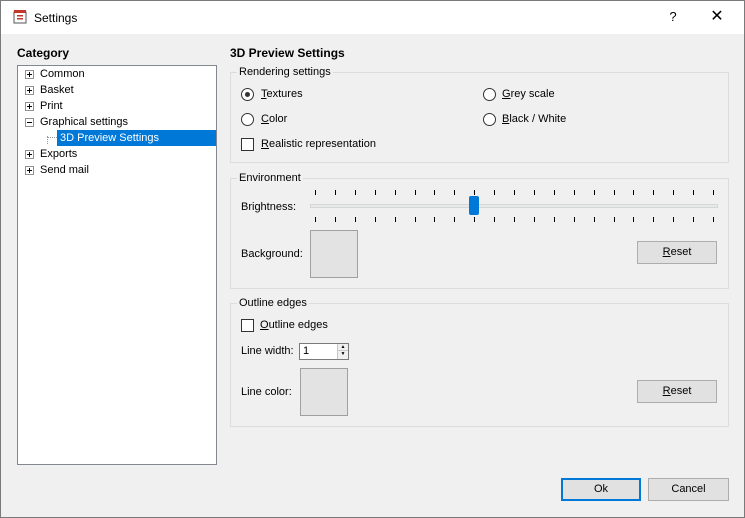 The width and height of the screenshot is (745, 518). Describe the element at coordinates (514, 206) in the screenshot. I see `brightness-slider-track` at that location.